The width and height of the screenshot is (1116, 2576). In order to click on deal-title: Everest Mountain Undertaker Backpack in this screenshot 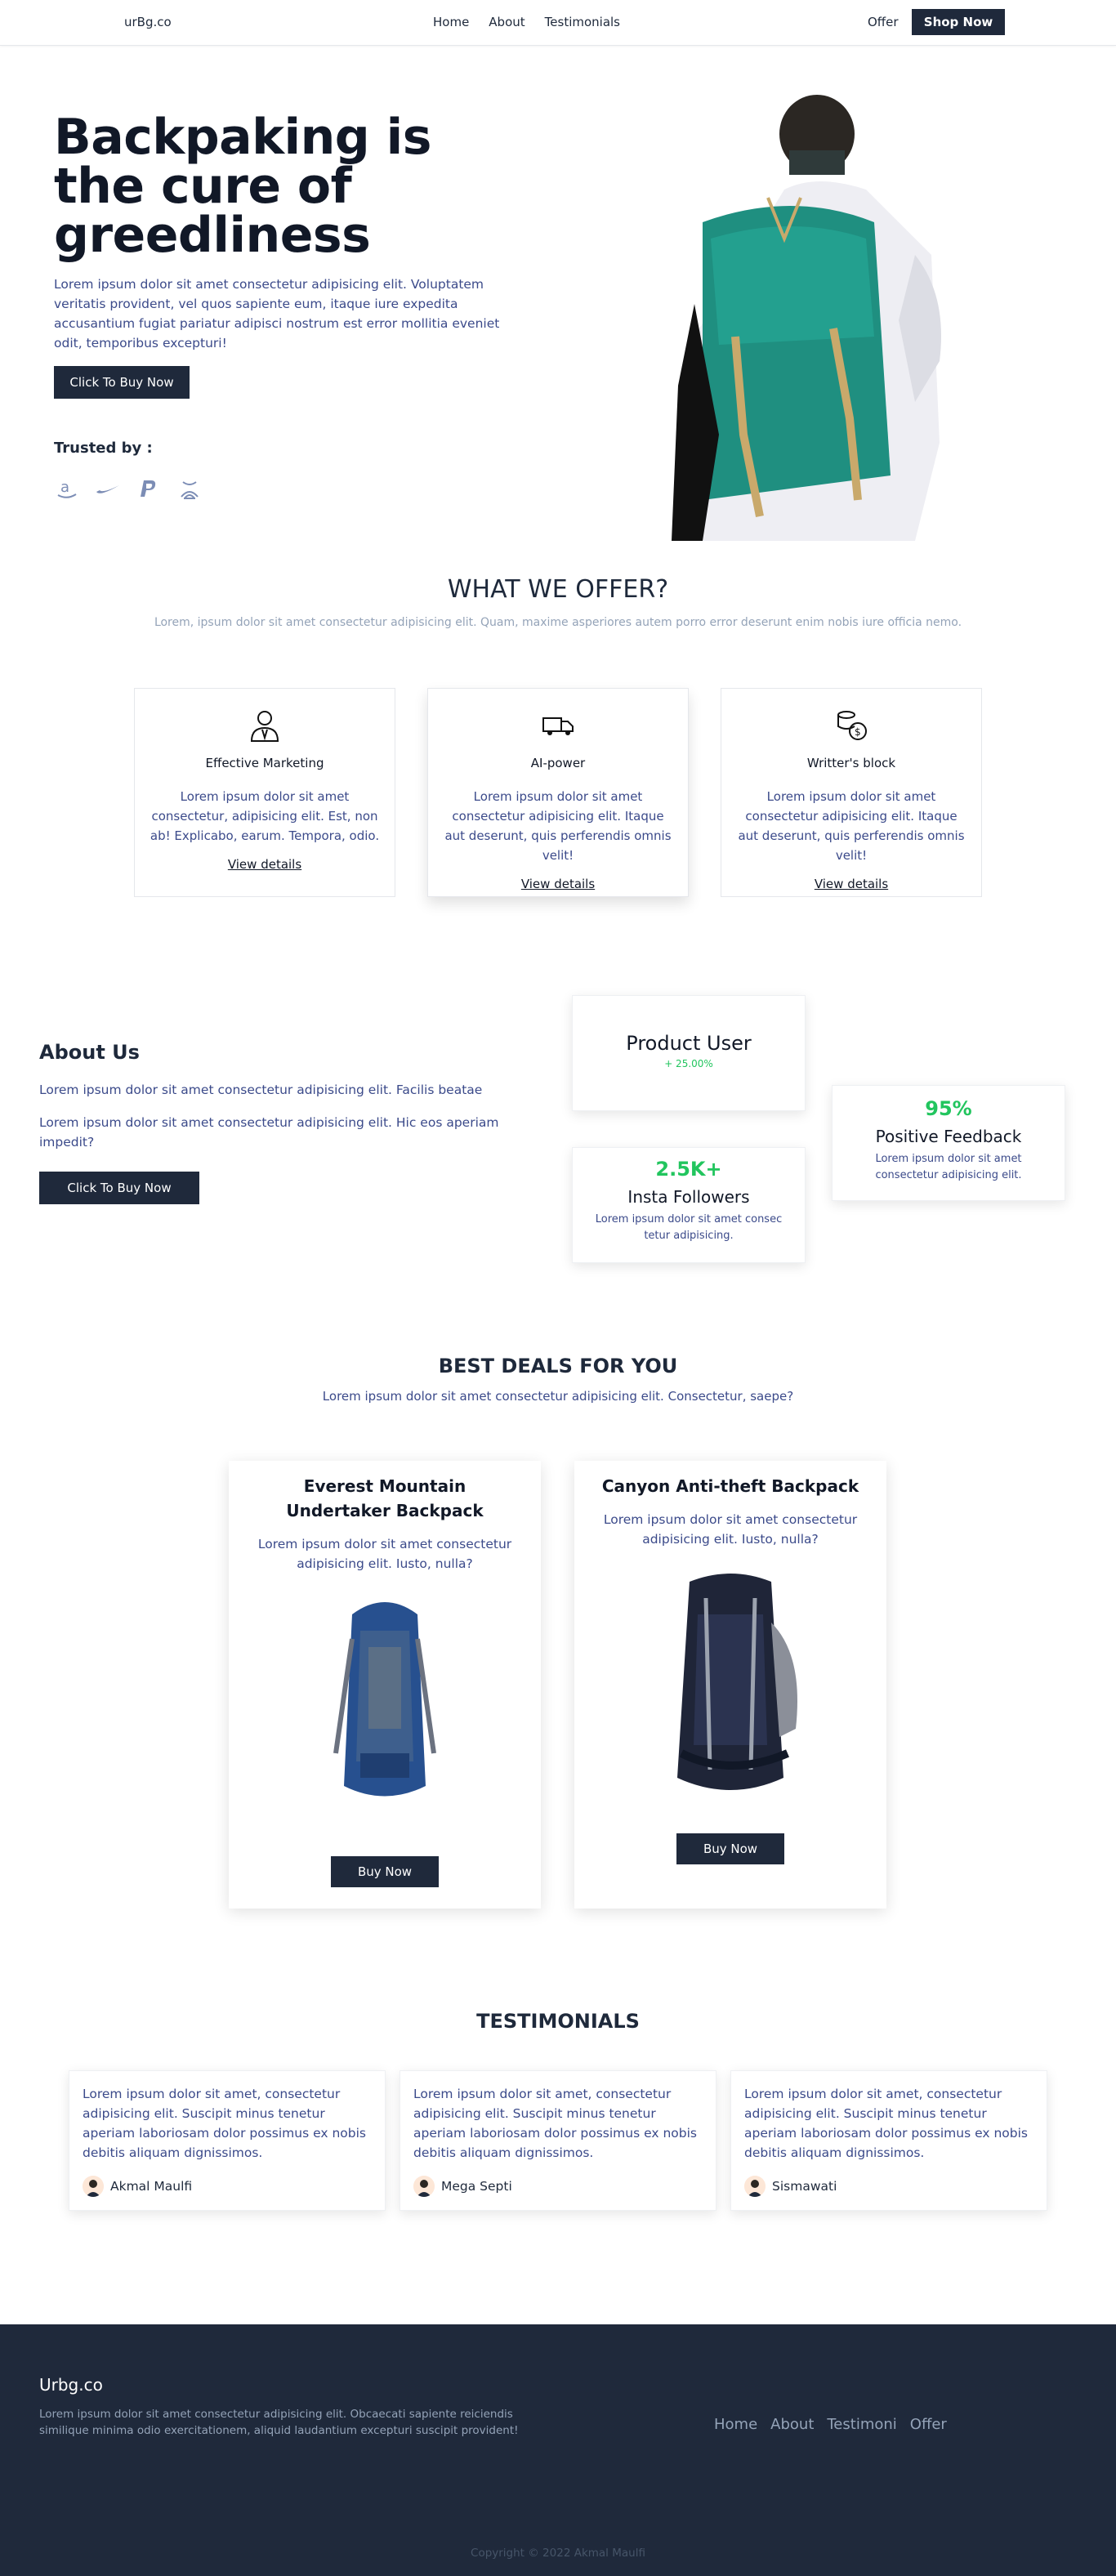, I will do `click(385, 1498)`.